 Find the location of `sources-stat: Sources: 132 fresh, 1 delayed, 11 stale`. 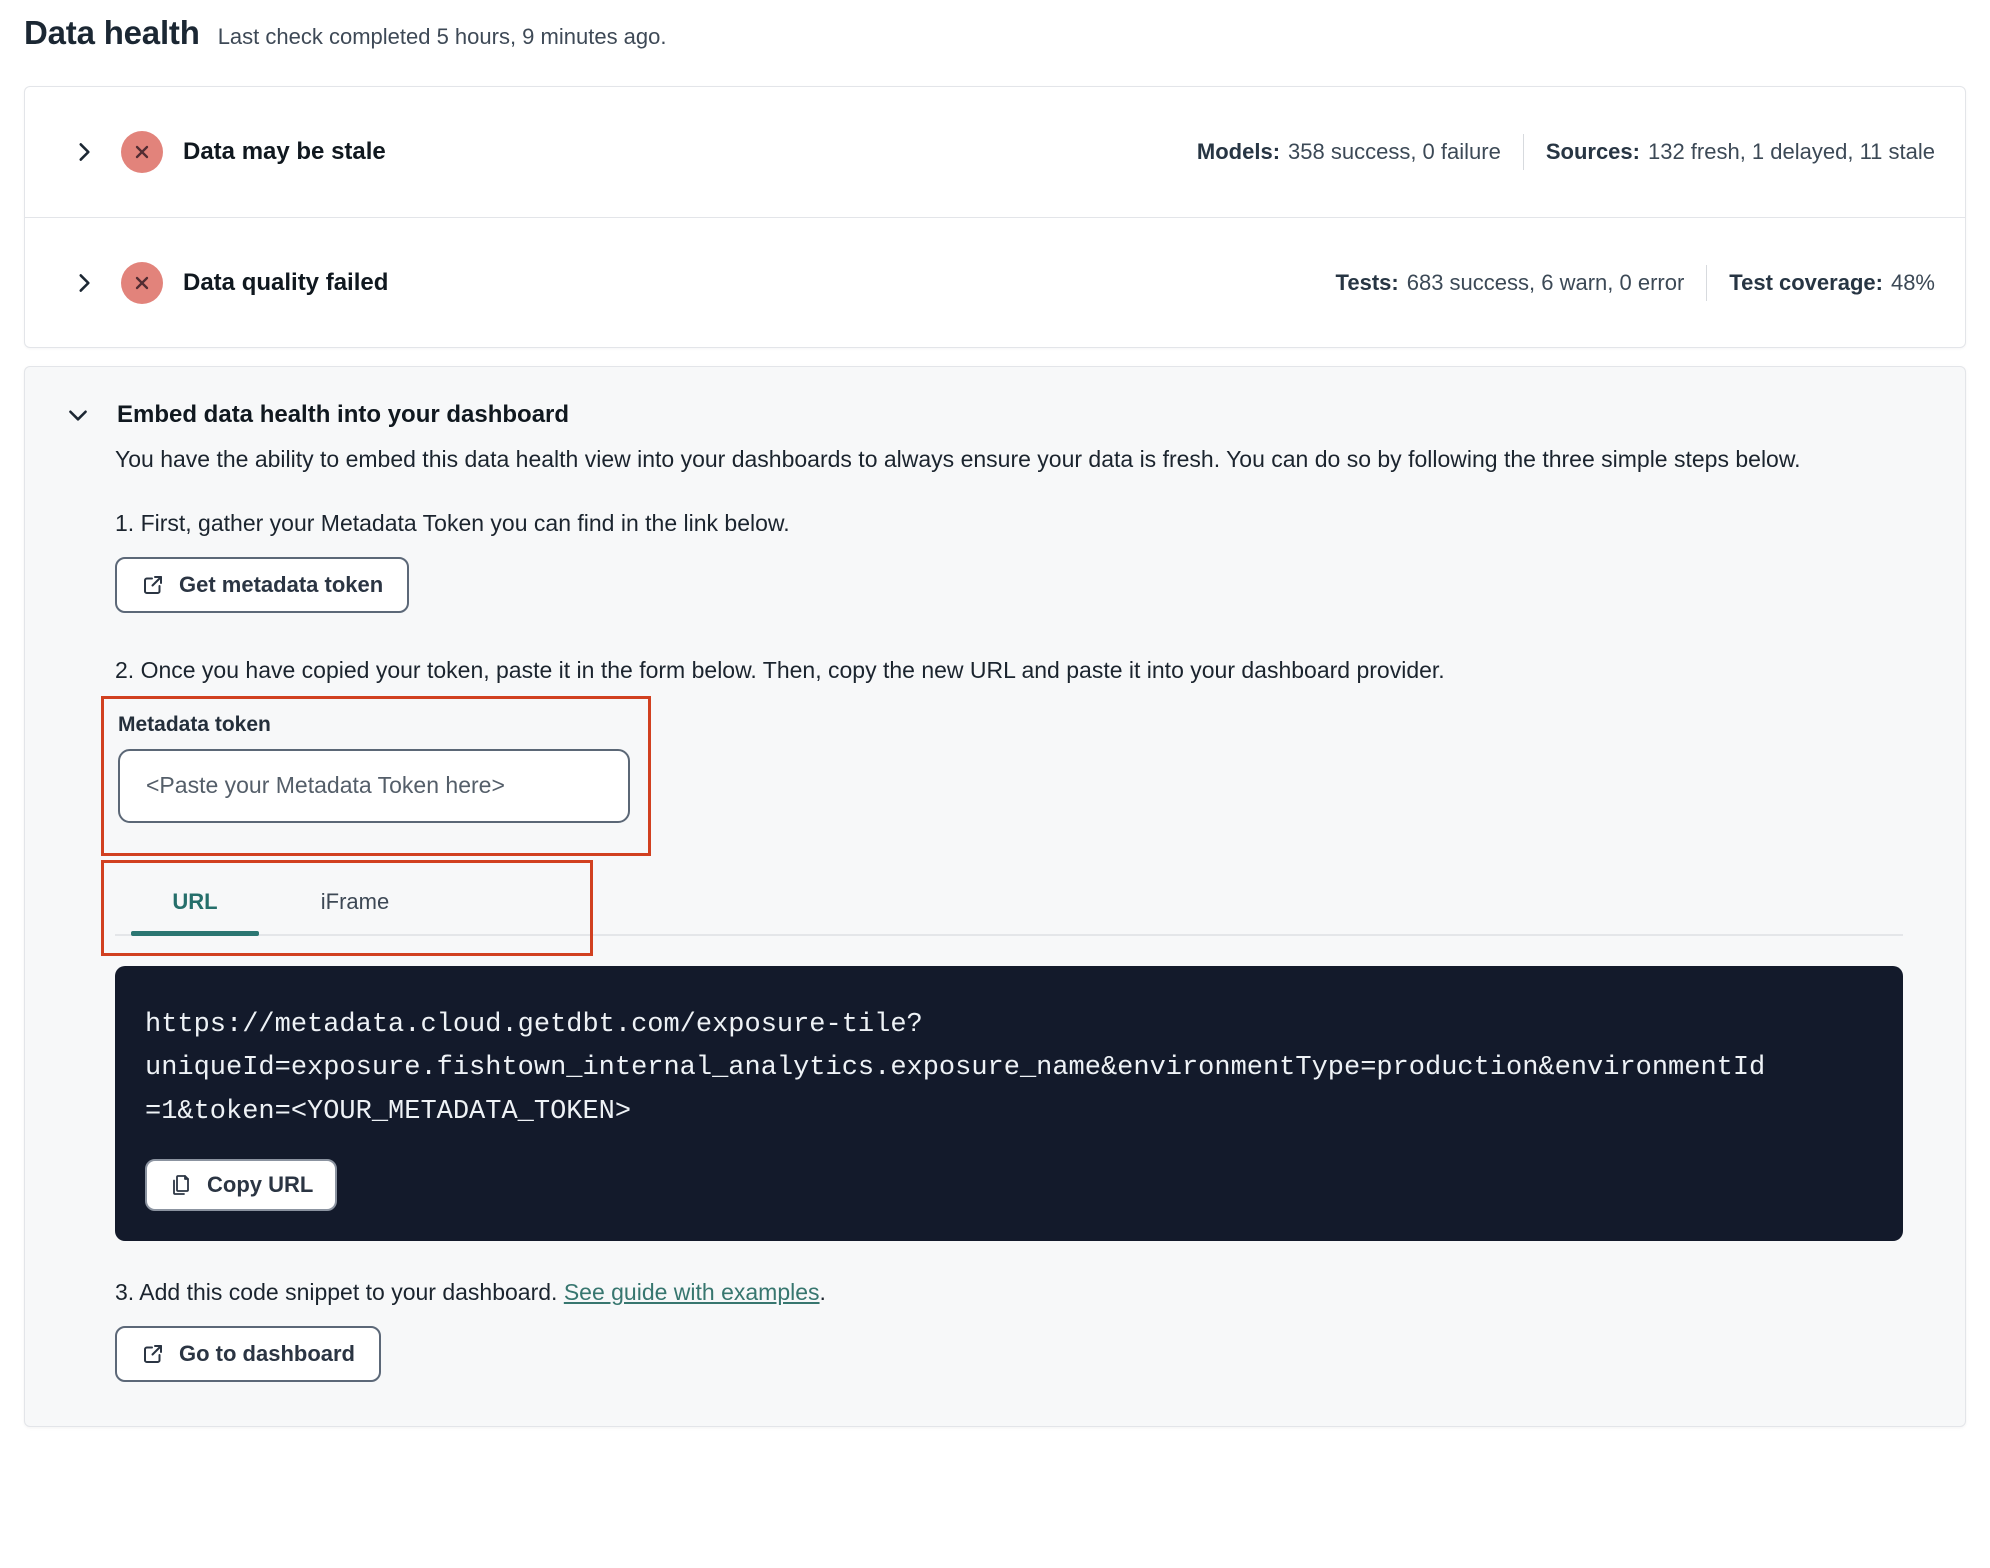

sources-stat: Sources: 132 fresh, 1 delayed, 11 stale is located at coordinates (1740, 152).